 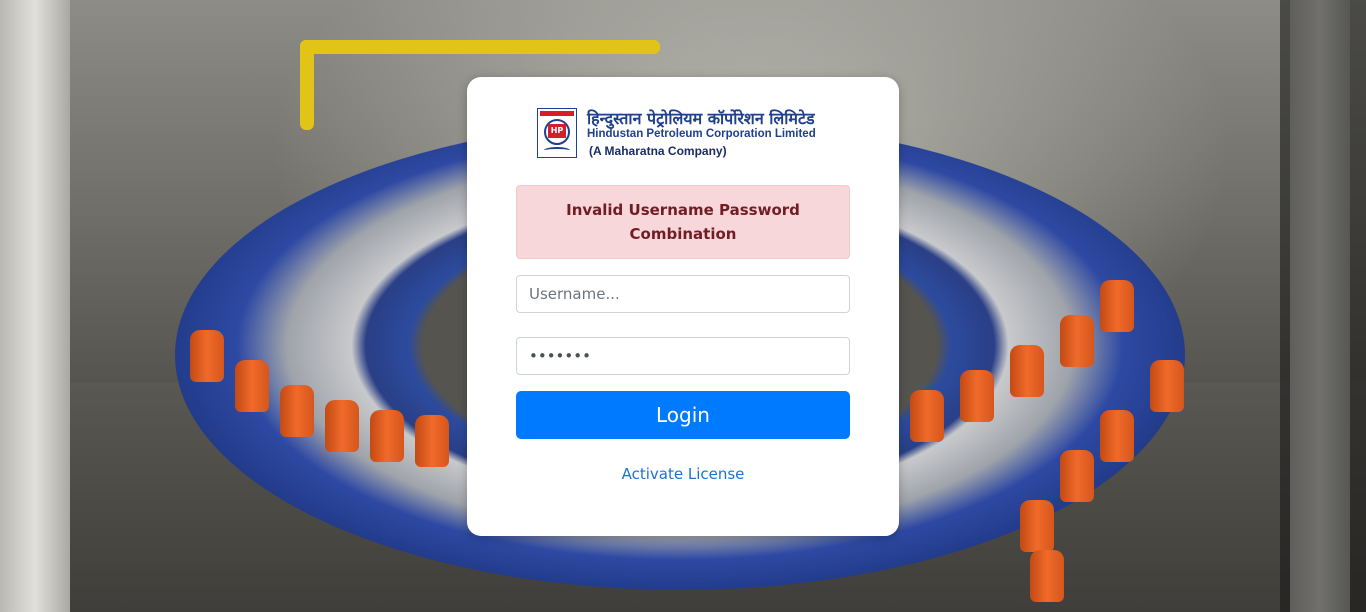 I want to click on login-button: Login, so click(x=683, y=415).